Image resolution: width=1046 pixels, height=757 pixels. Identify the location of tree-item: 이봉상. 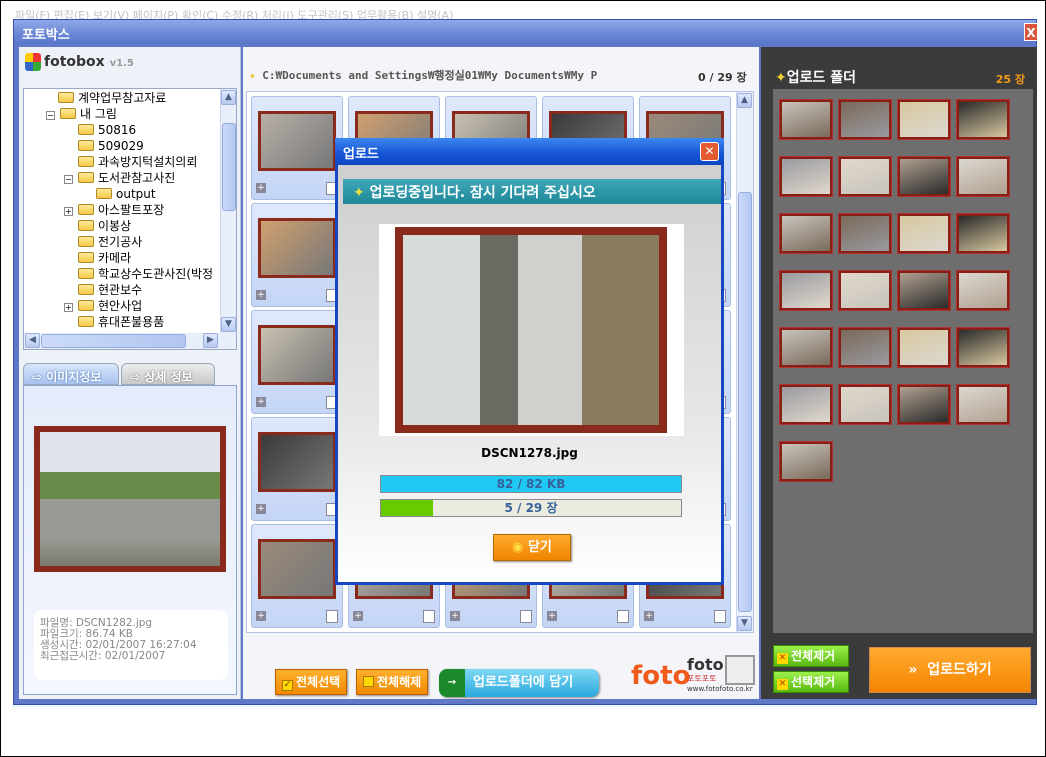
(104, 226).